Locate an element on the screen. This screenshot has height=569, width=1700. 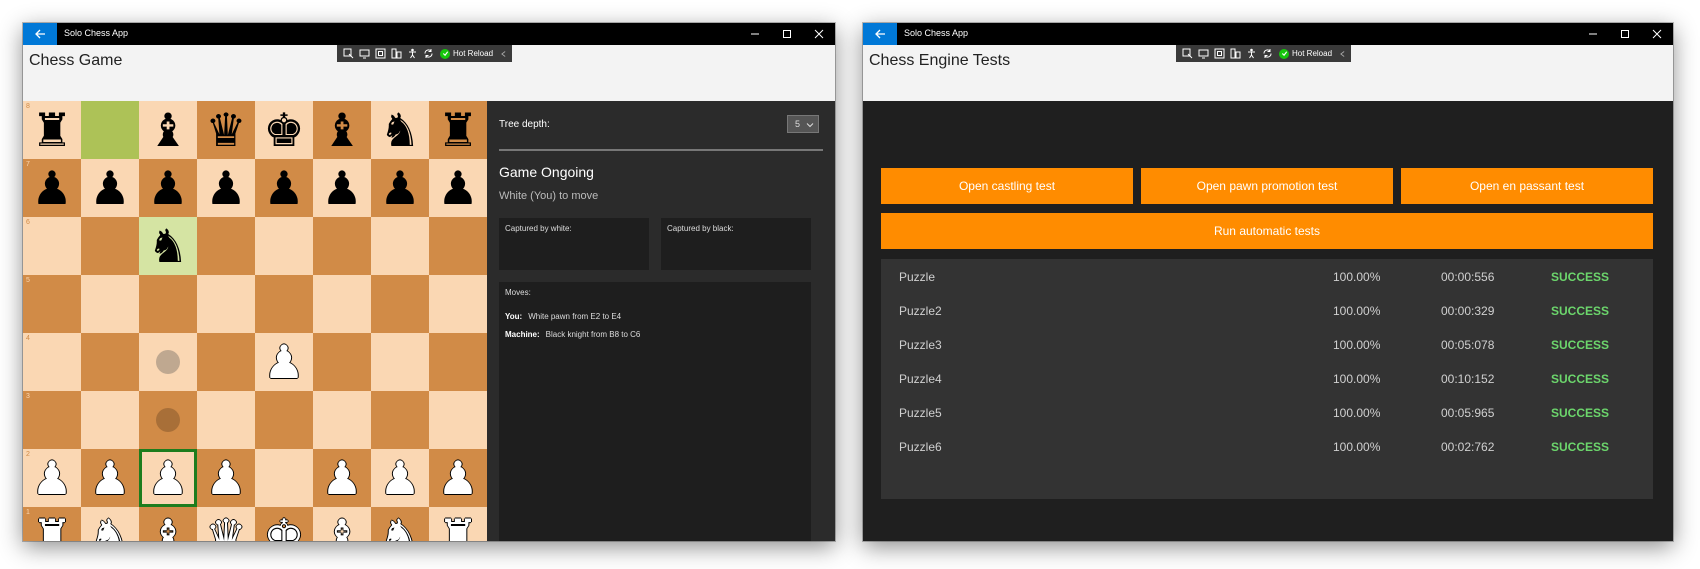
square-b8 is located at coordinates (110, 130).